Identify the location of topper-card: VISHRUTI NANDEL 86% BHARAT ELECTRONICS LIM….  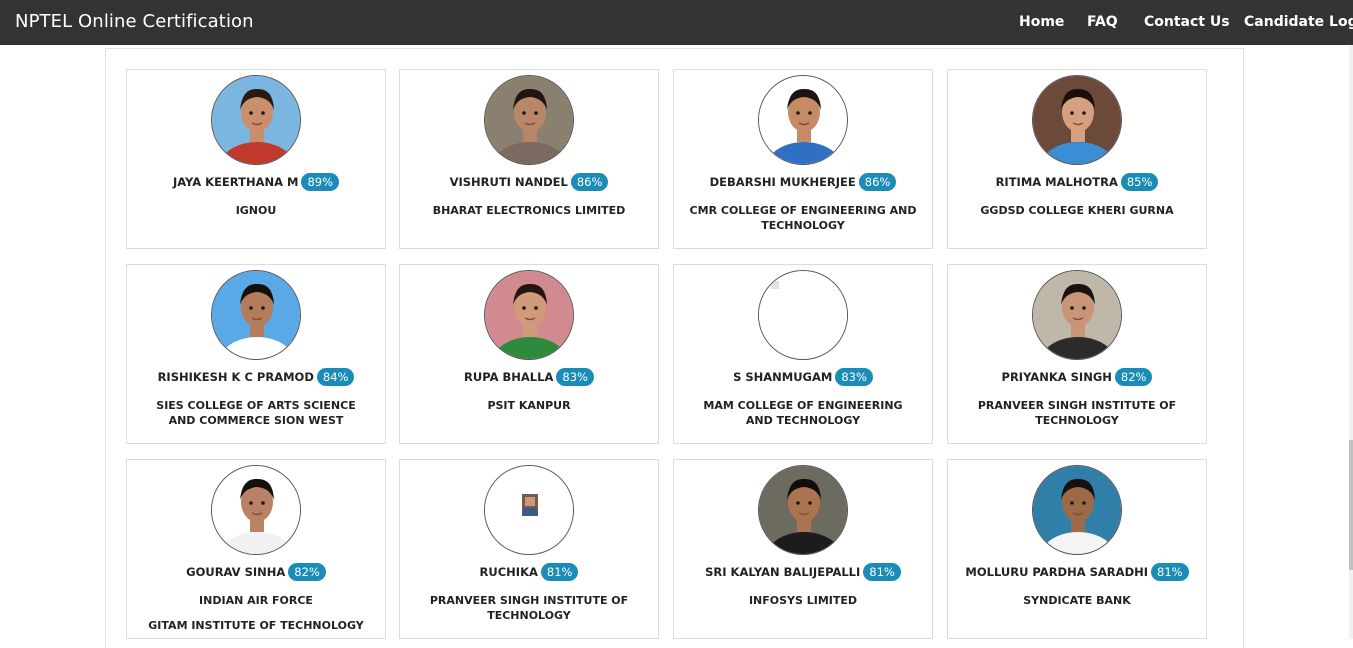
(529, 159).